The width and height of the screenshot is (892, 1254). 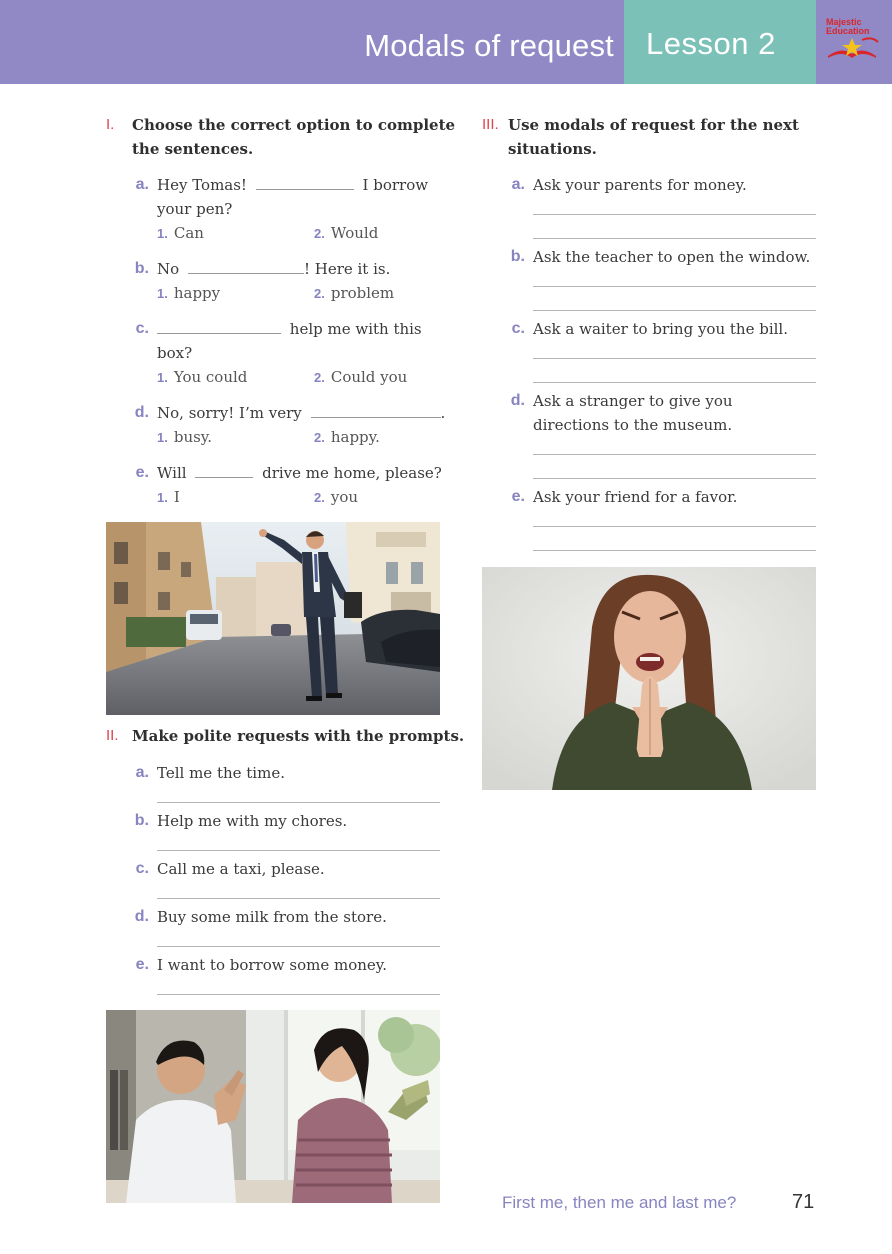 What do you see at coordinates (619, 1202) in the screenshot?
I see `footer-caption: First me, then me and last me?` at bounding box center [619, 1202].